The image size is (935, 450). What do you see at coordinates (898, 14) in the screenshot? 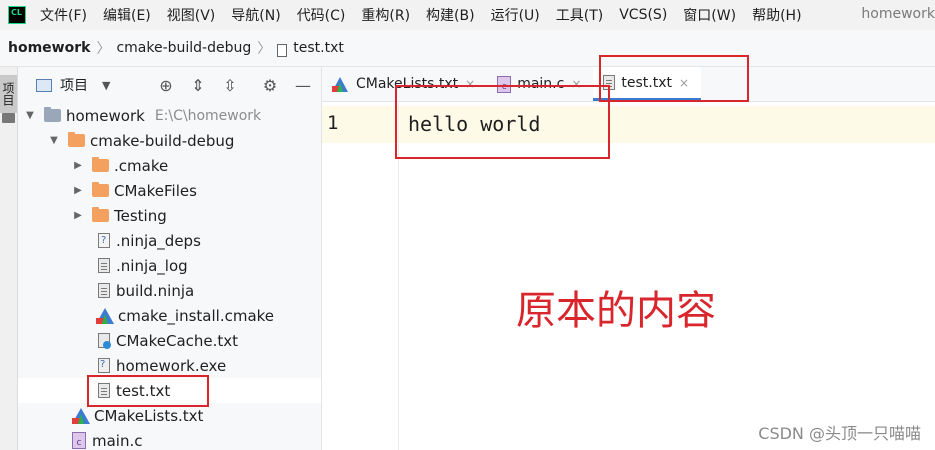
I see `window-project-name: homework` at bounding box center [898, 14].